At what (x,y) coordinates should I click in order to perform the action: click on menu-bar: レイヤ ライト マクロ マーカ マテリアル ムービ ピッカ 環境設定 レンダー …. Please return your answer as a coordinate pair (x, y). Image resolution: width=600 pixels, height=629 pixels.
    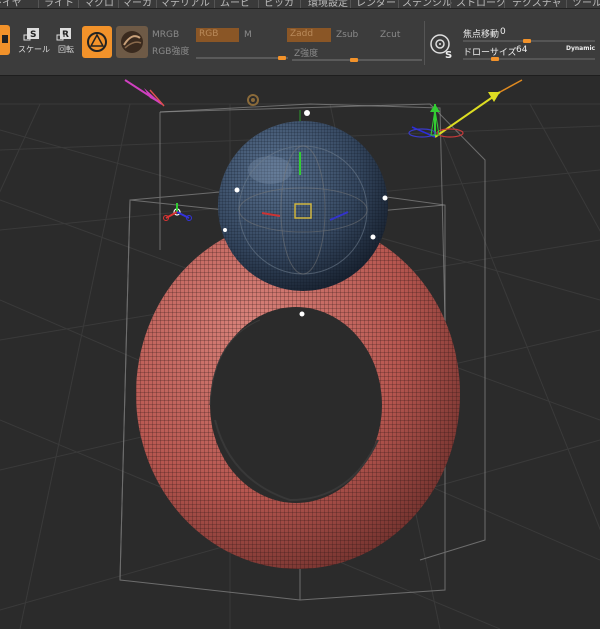
    Looking at the image, I should click on (300, 4).